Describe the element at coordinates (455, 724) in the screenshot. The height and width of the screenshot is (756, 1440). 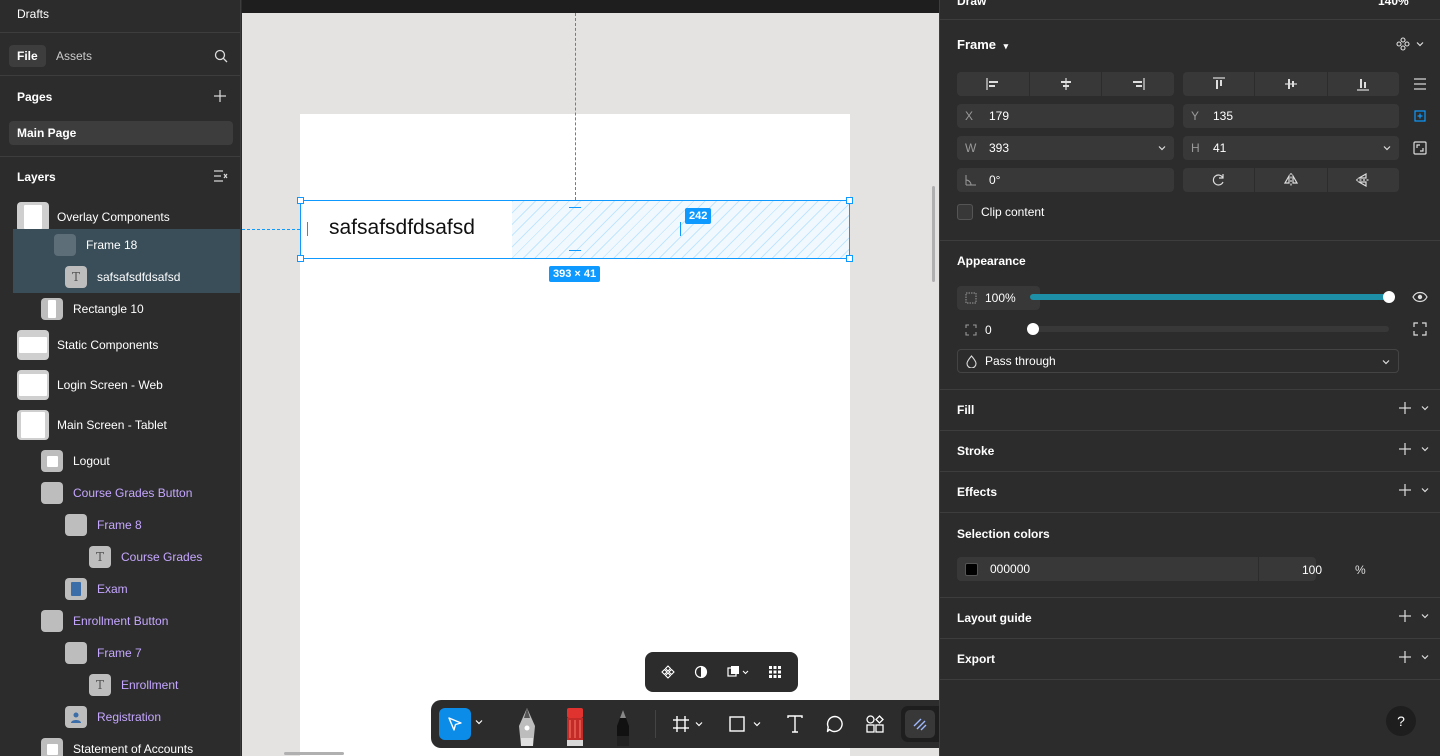
I see `move-tool-button` at that location.